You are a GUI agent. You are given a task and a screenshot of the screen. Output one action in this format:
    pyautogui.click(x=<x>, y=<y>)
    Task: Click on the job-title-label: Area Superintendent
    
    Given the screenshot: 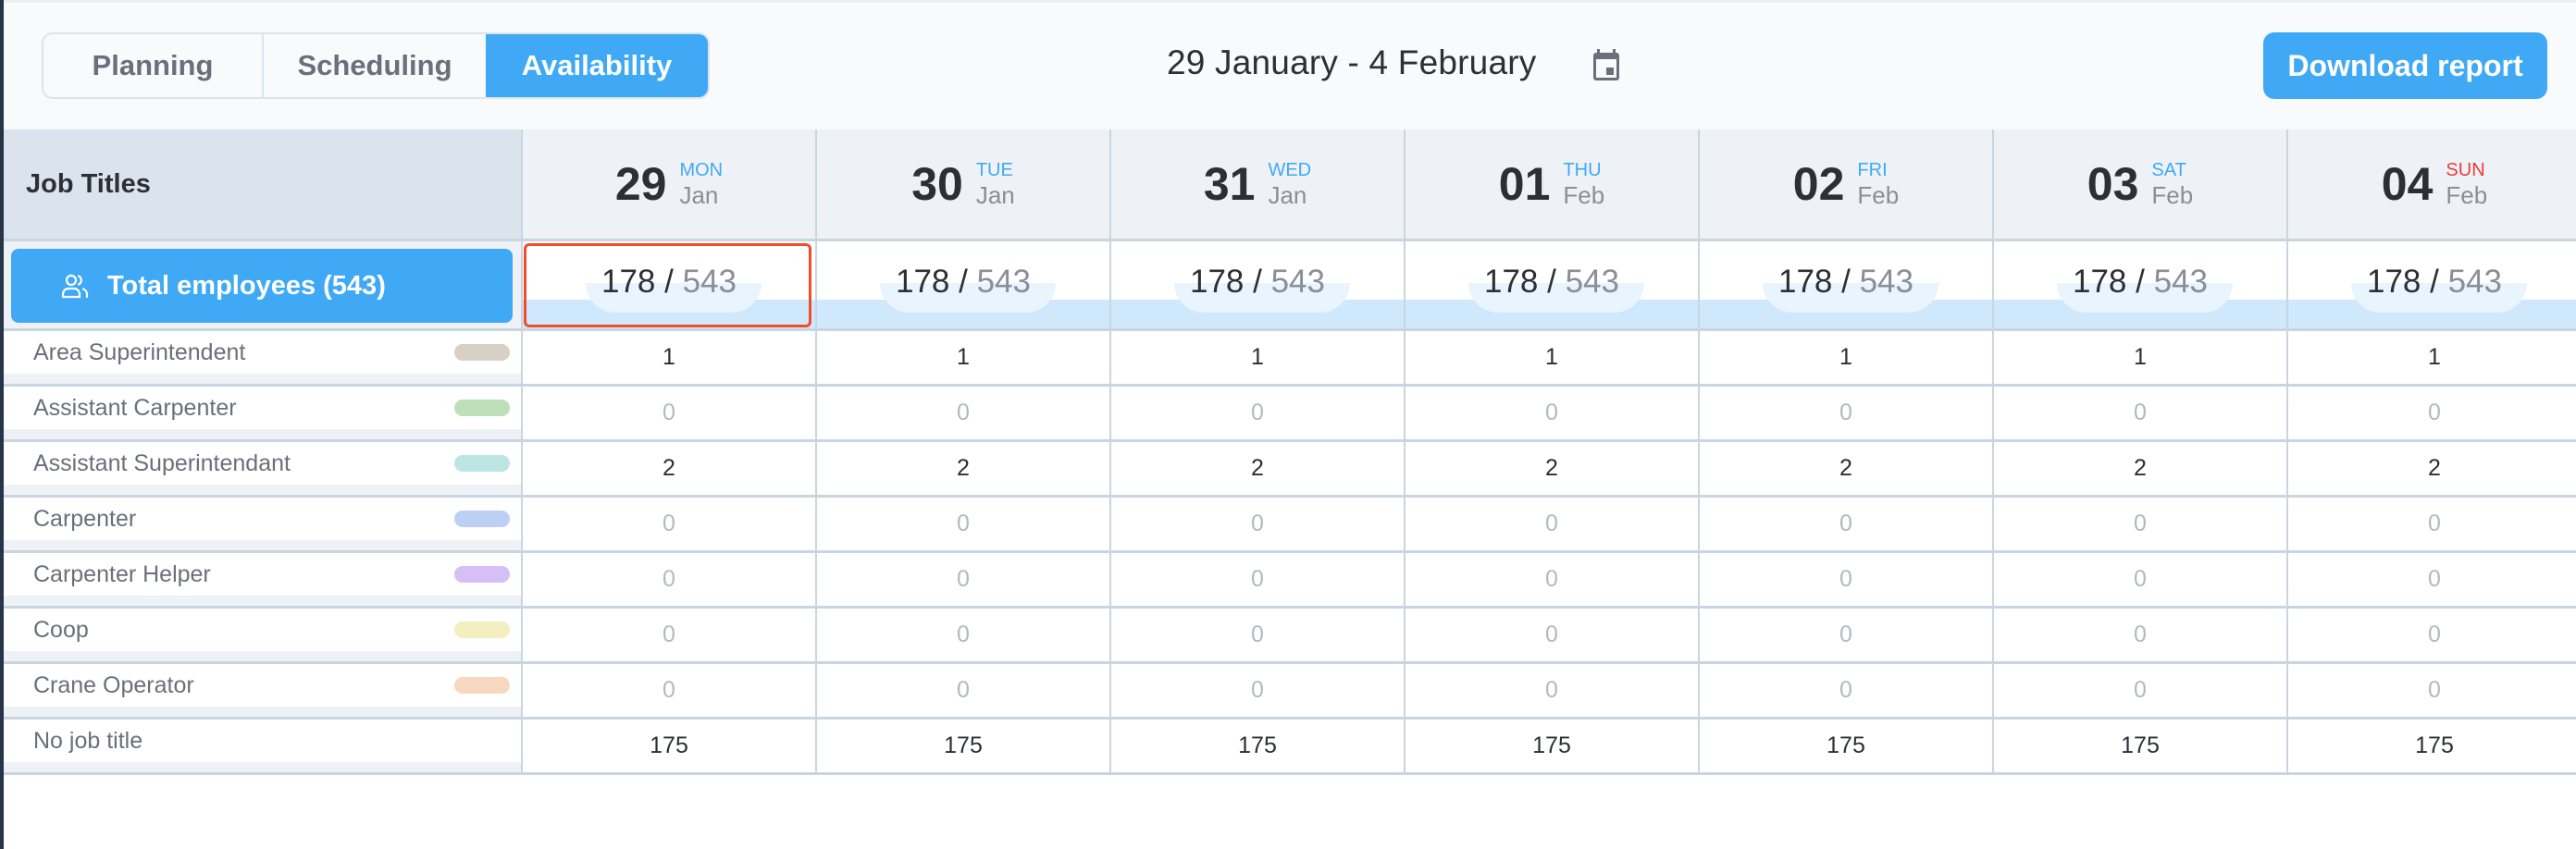 What is the action you would take?
    pyautogui.click(x=139, y=351)
    